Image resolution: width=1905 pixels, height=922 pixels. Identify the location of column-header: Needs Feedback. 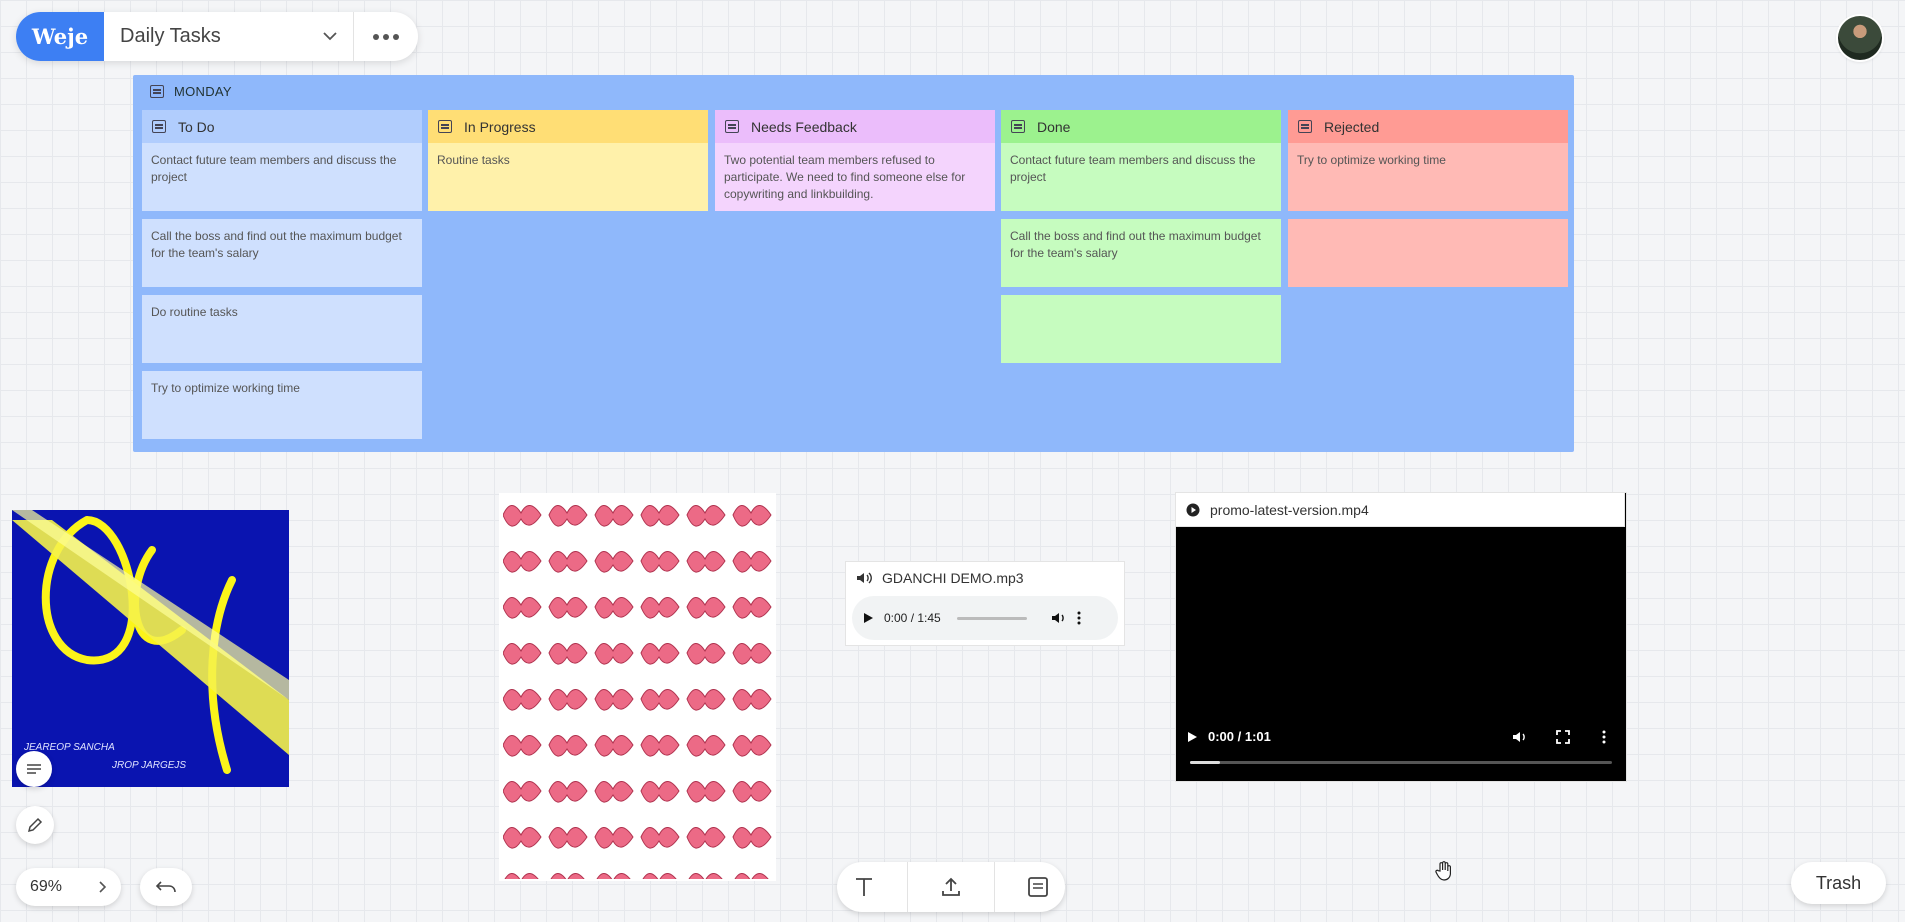
(855, 126).